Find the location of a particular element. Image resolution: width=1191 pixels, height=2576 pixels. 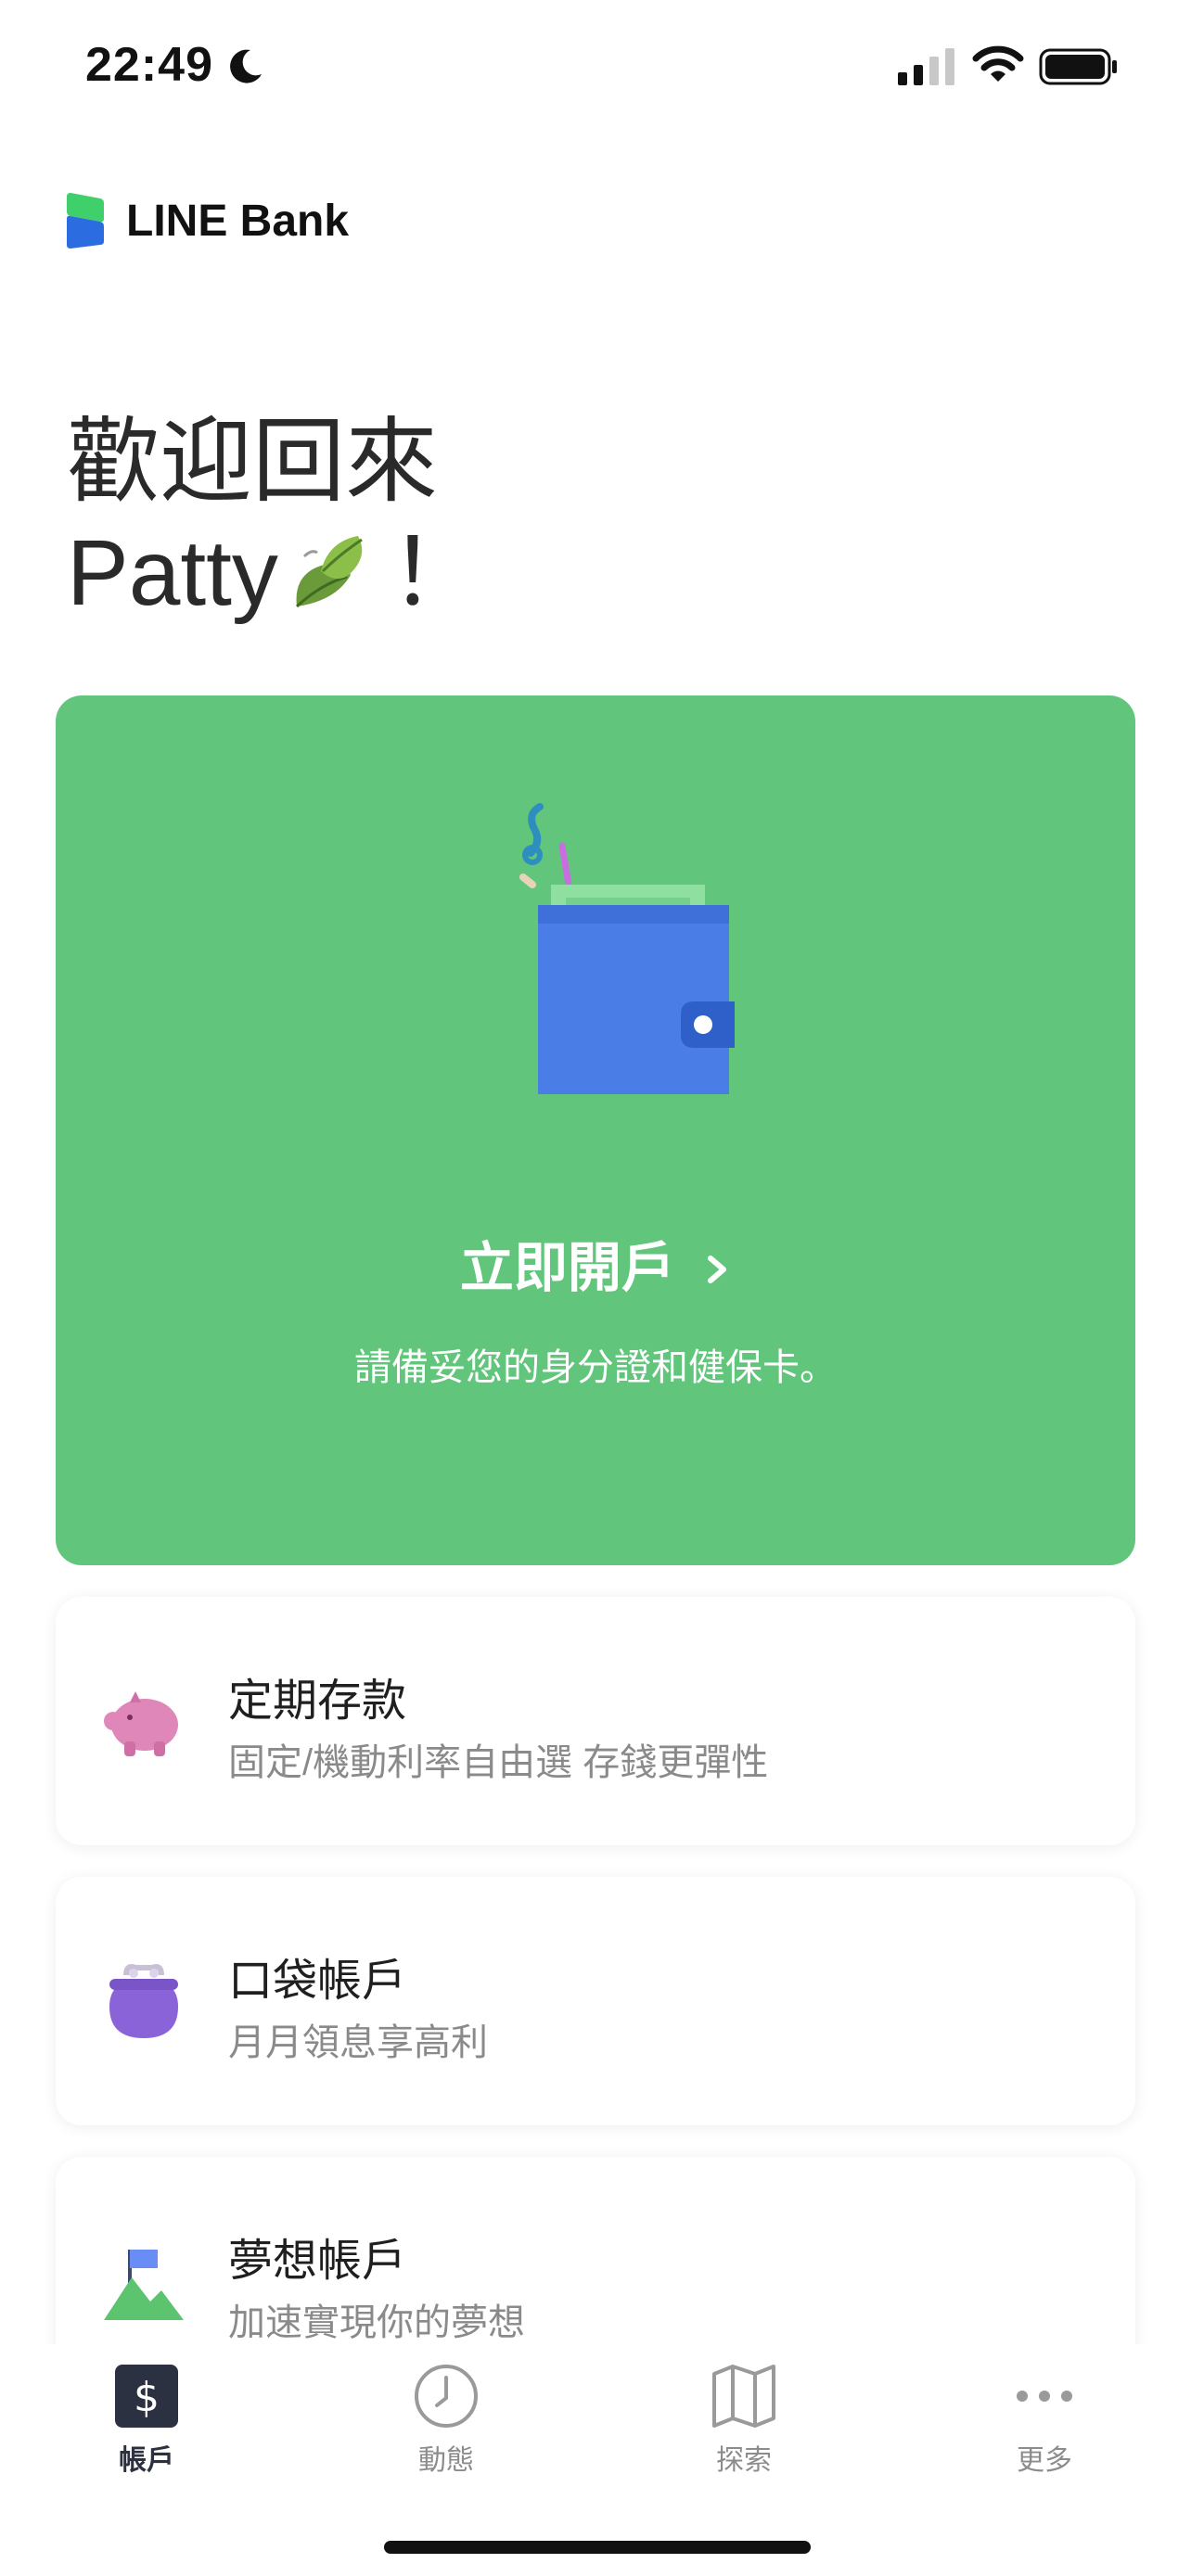

open-account-subtitle: 請備妥您的身分證和健保卡。 is located at coordinates (595, 1367).